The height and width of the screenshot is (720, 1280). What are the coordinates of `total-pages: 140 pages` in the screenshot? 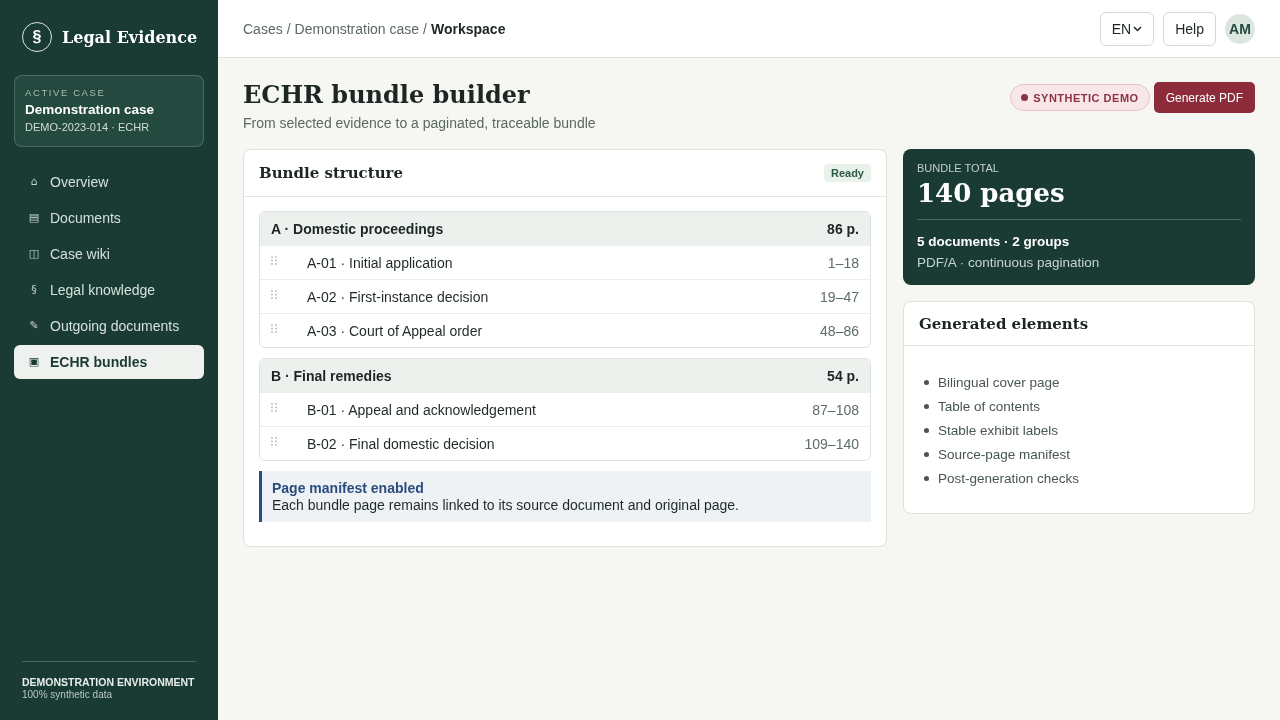 It's located at (991, 193).